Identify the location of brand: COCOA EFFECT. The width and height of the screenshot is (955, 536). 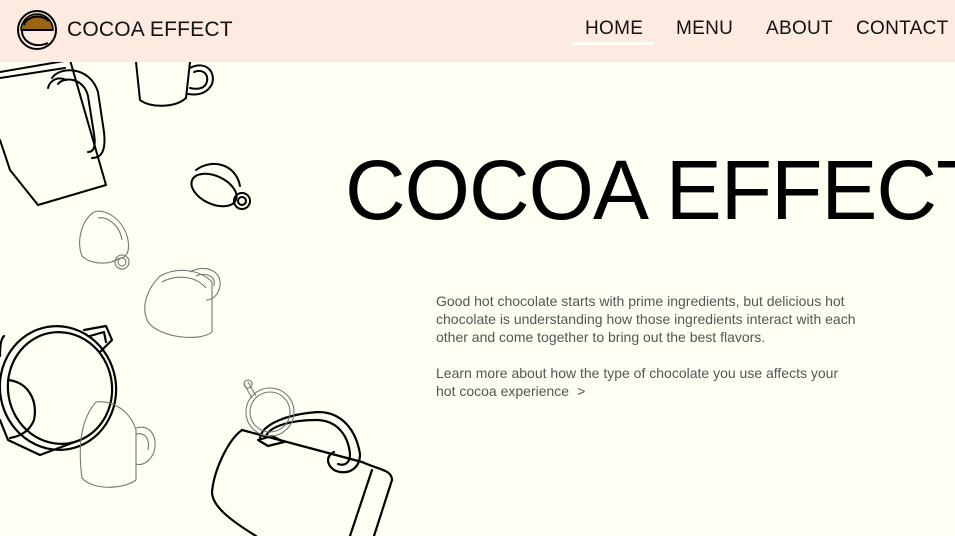
(124, 30).